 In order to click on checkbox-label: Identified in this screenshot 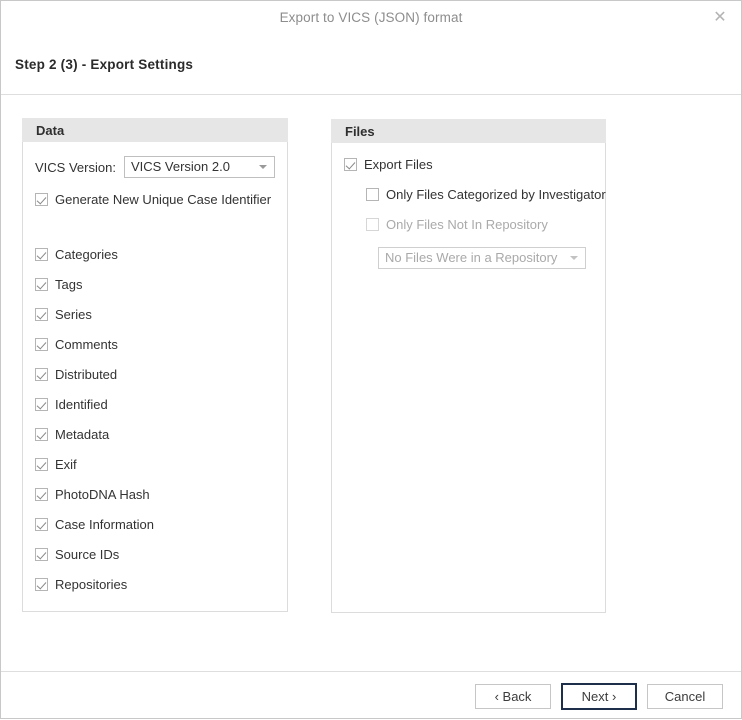, I will do `click(81, 404)`.